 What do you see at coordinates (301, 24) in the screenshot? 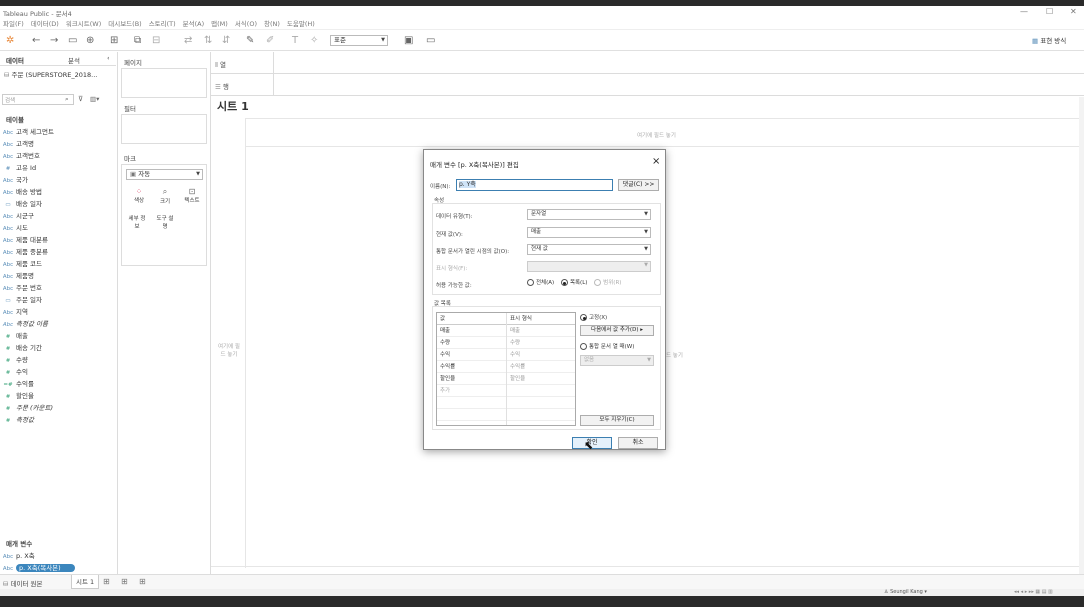
I see `menu-help: 도움말(H)` at bounding box center [301, 24].